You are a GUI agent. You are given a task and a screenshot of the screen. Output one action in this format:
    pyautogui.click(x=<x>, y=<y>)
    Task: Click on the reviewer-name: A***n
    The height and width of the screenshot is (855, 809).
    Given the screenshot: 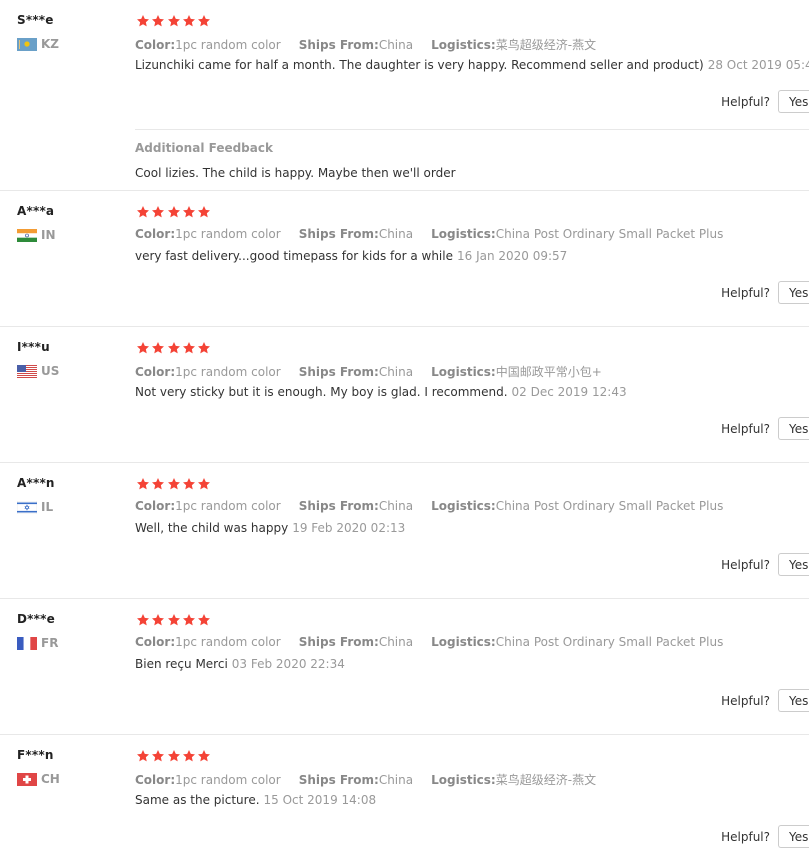 What is the action you would take?
    pyautogui.click(x=36, y=483)
    